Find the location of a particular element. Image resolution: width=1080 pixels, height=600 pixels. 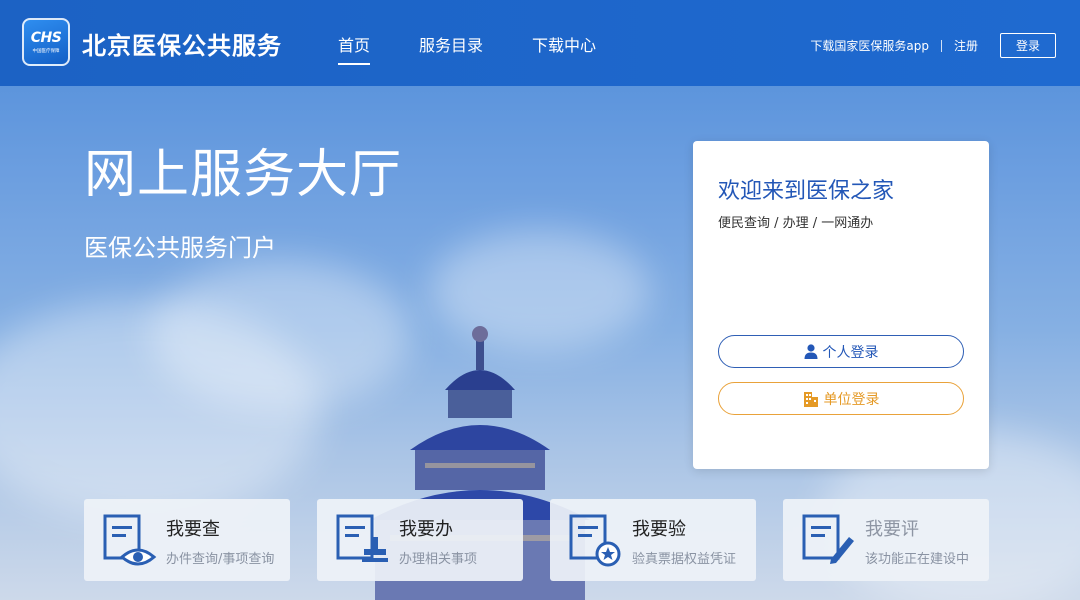

service-tile-query: 我要查 办件查询/事项查询 is located at coordinates (187, 540).